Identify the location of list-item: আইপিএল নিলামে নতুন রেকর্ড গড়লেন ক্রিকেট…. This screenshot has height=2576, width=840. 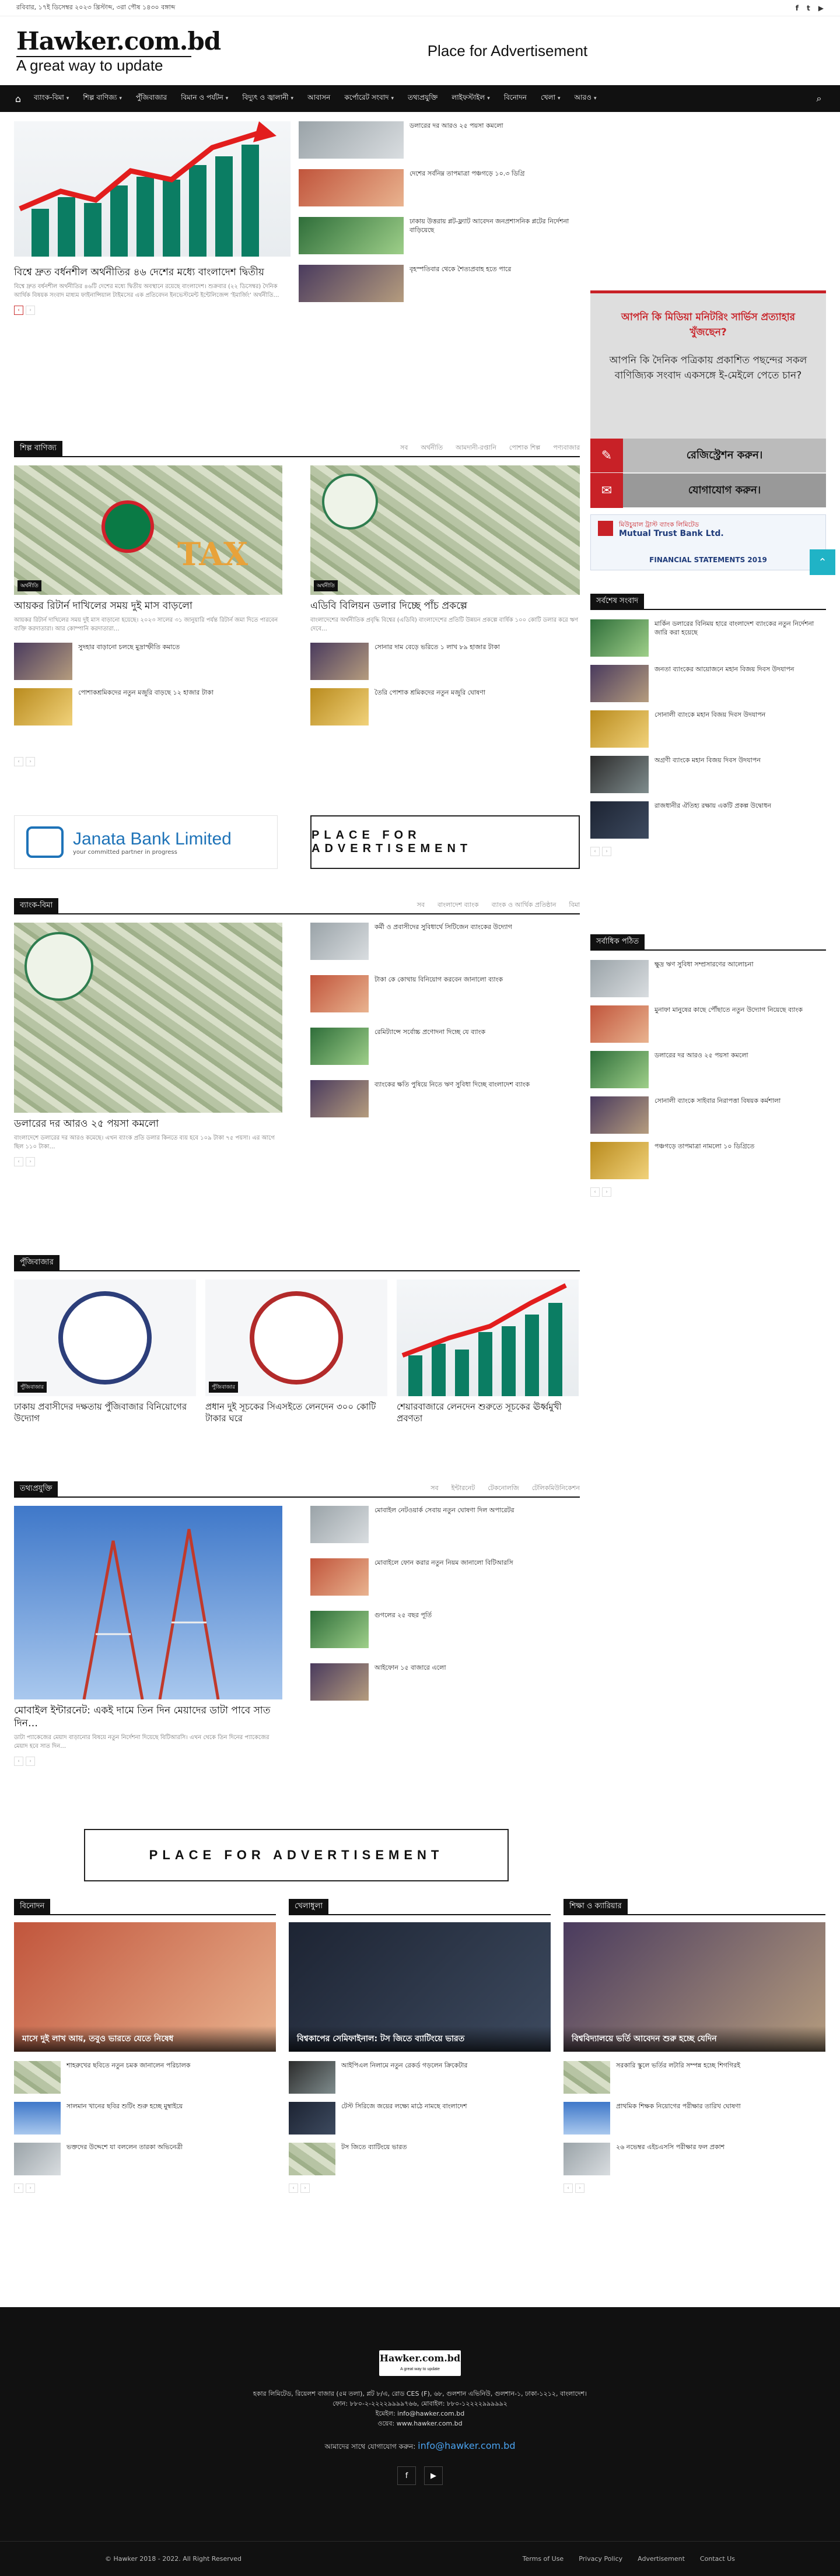
(420, 2077).